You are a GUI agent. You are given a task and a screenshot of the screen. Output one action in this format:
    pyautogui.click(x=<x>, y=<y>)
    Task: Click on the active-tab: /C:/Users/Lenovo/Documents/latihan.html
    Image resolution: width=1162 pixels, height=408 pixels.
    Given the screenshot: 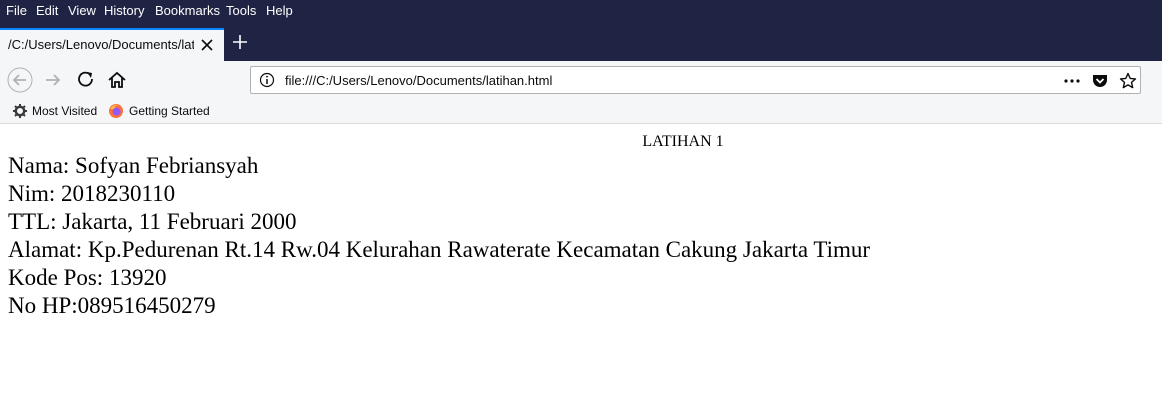 What is the action you would take?
    pyautogui.click(x=112, y=44)
    